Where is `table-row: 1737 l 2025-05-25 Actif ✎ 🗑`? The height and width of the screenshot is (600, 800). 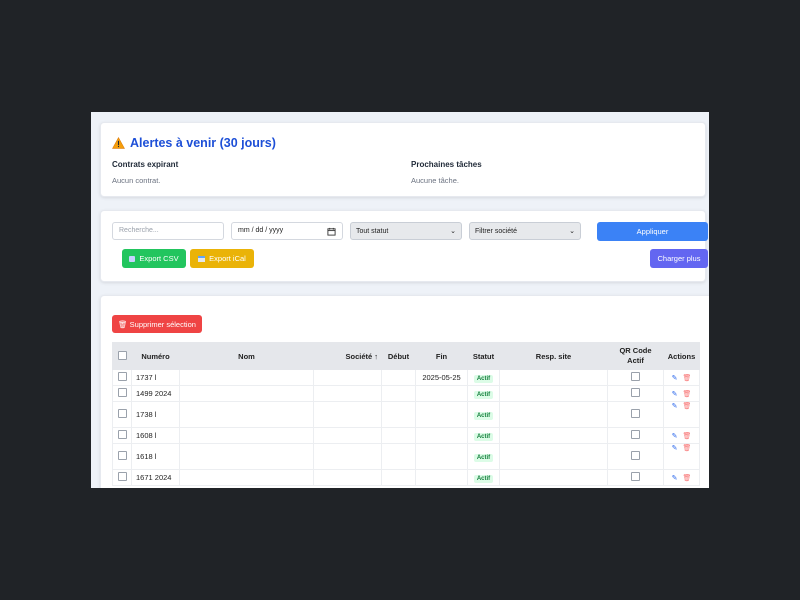
table-row: 1737 l 2025-05-25 Actif ✎ 🗑 is located at coordinates (406, 377).